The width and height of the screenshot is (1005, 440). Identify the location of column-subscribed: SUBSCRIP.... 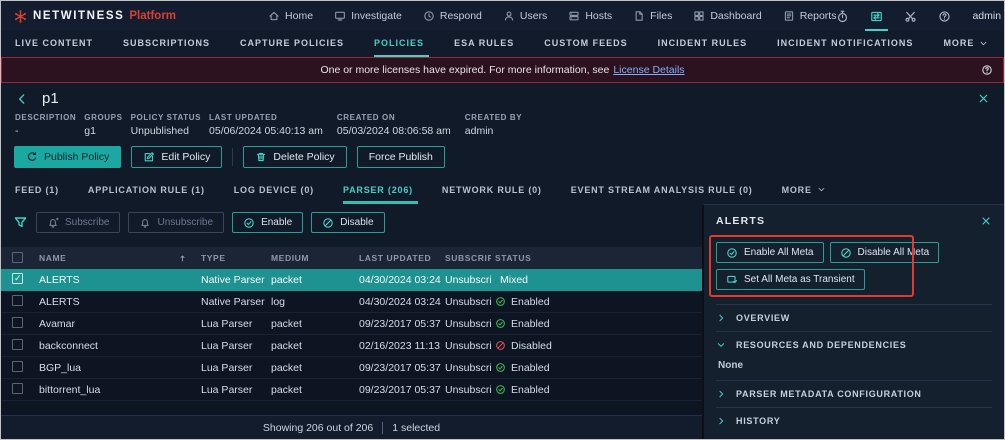
(466, 258).